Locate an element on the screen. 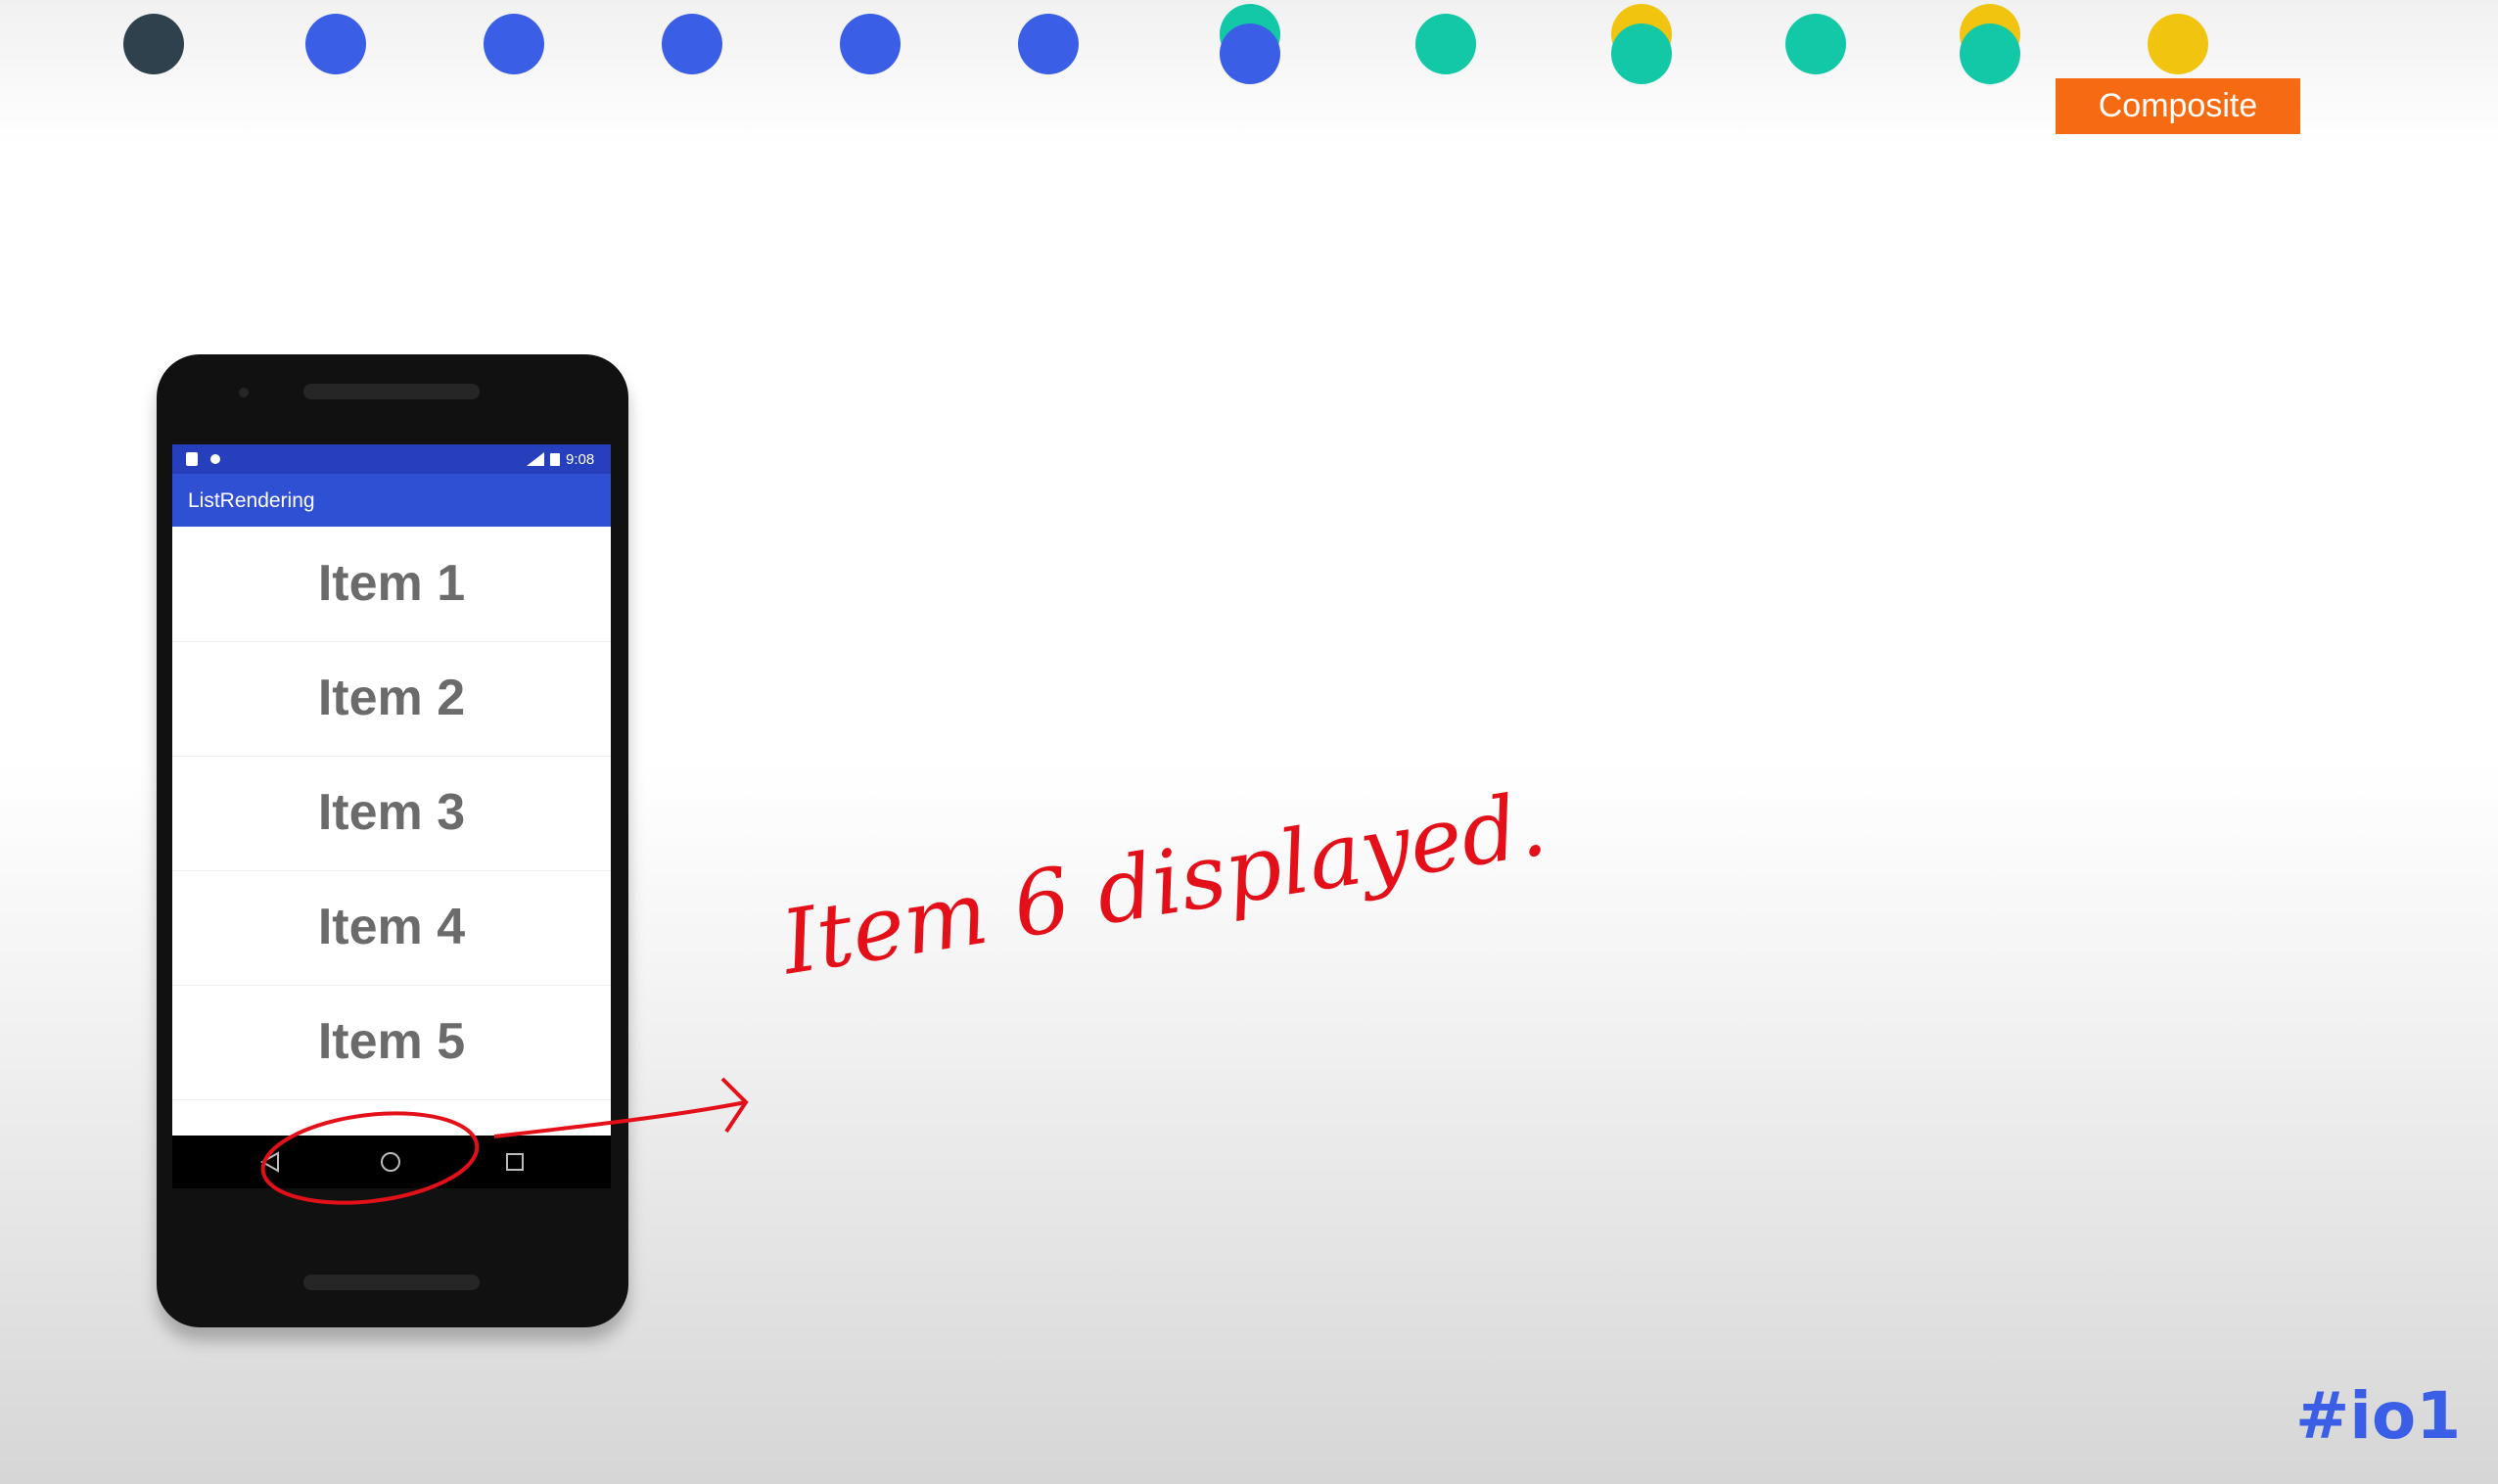  app-bar: ListRendering is located at coordinates (391, 500).